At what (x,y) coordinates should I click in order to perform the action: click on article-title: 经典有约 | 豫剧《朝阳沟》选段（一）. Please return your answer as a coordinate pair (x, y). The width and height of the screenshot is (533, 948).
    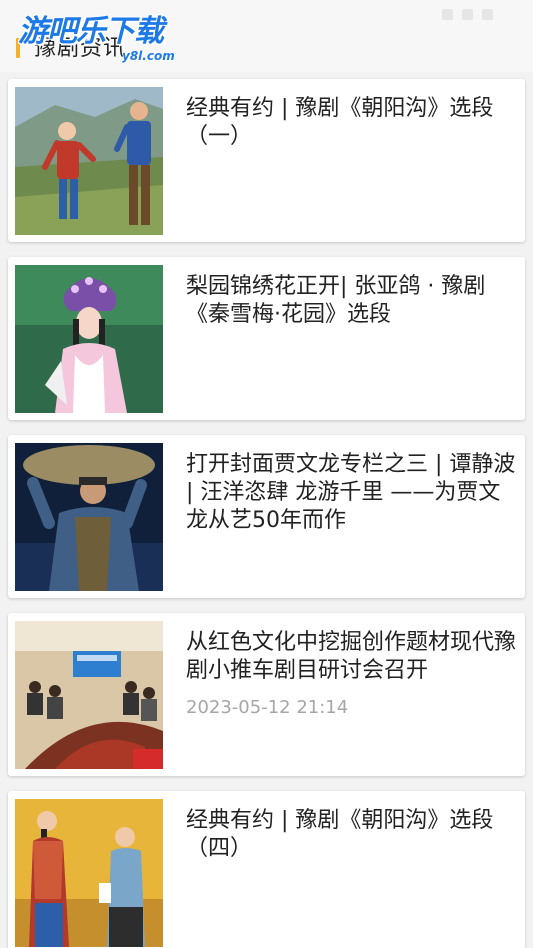
    Looking at the image, I should click on (351, 123).